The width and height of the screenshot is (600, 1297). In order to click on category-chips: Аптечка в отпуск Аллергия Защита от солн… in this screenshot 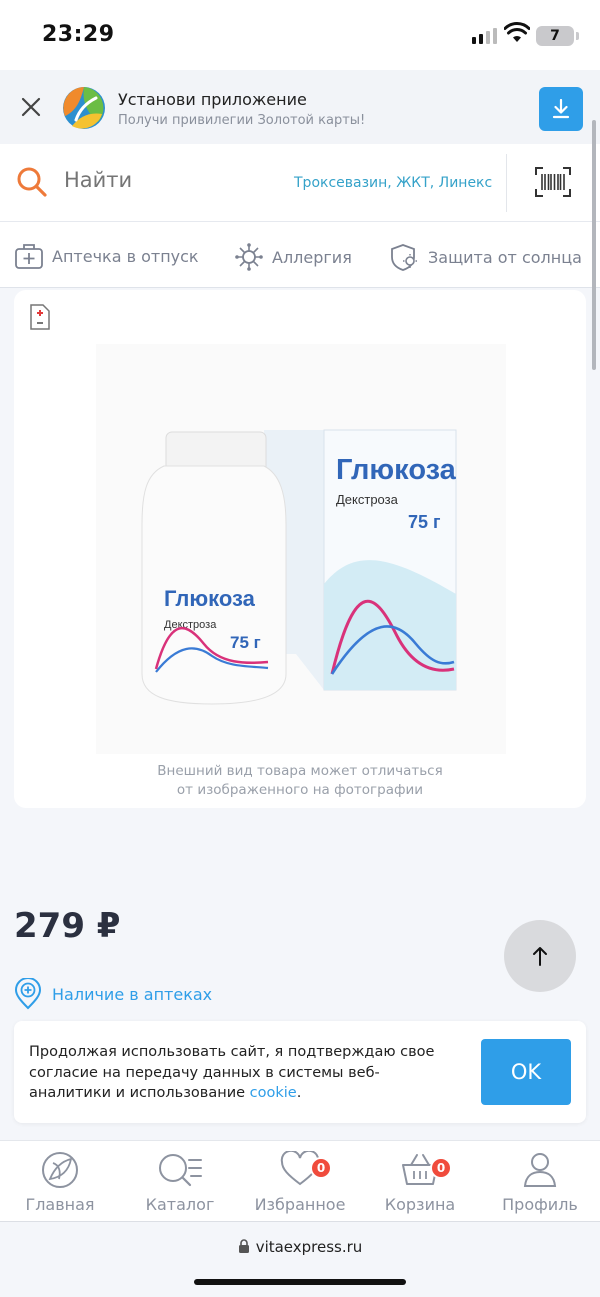, I will do `click(300, 255)`.